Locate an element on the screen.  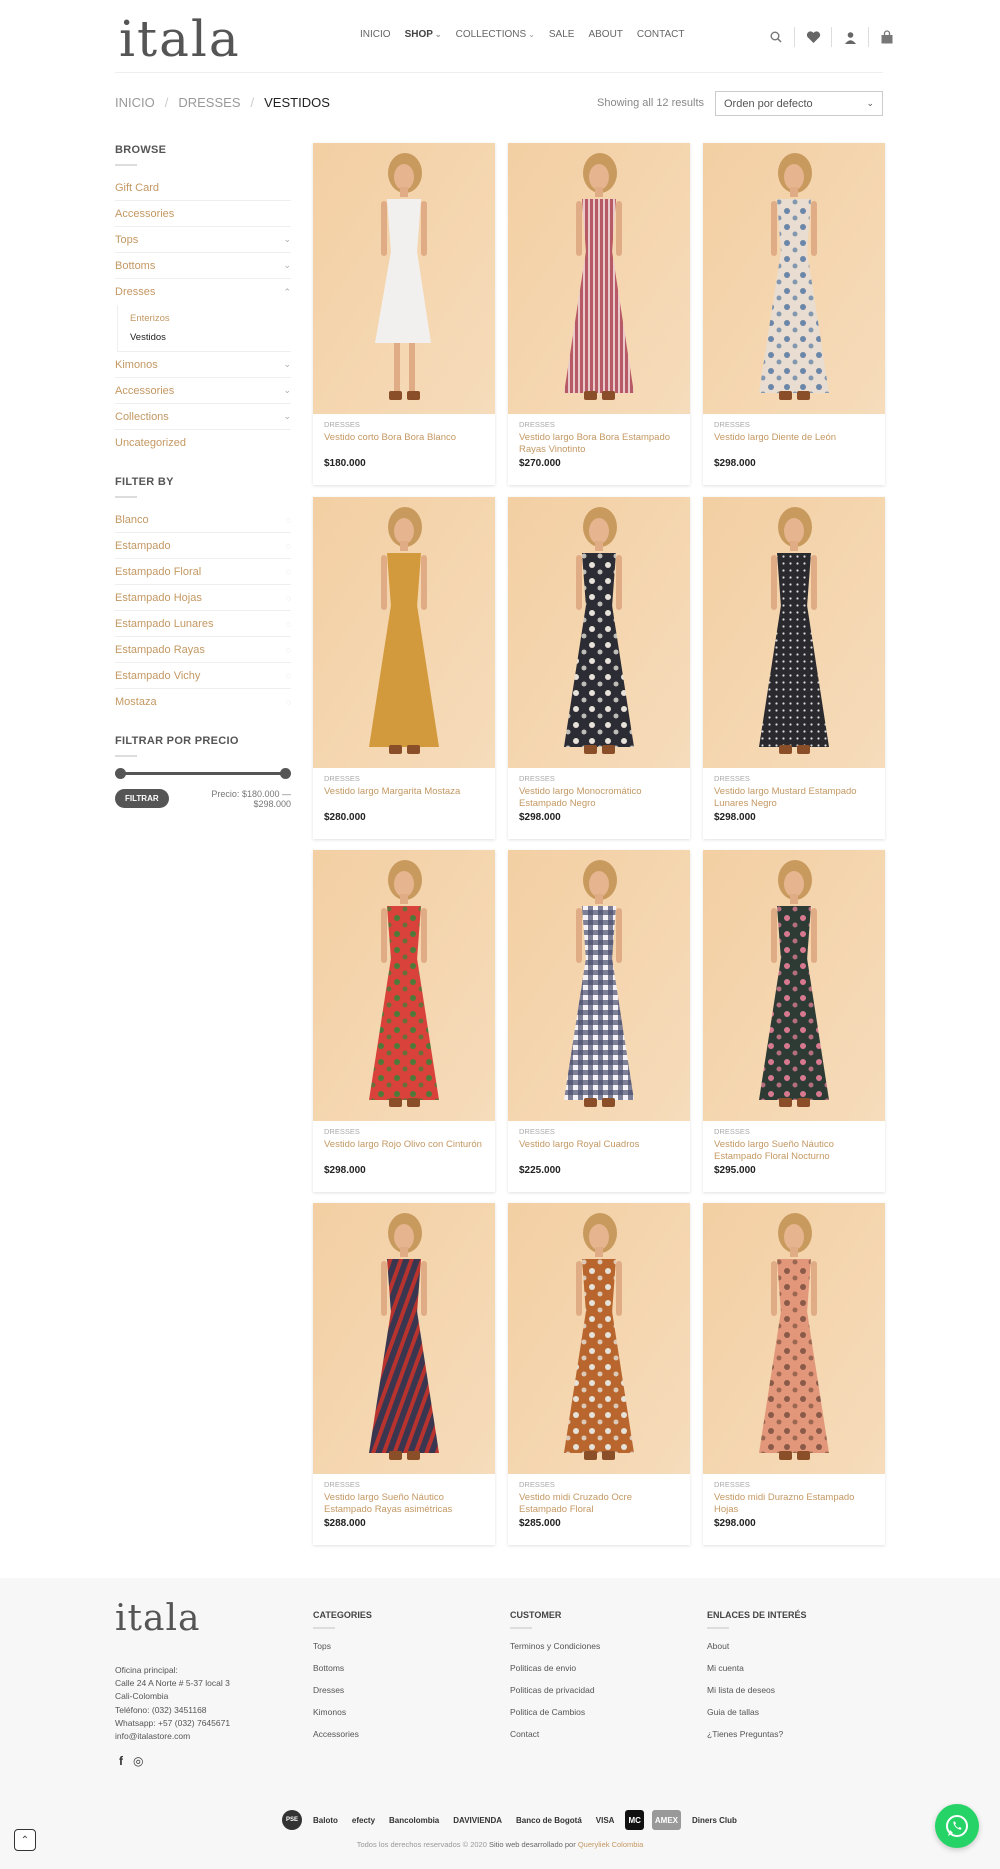
filter-item: Estampado ◌ is located at coordinates (203, 546).